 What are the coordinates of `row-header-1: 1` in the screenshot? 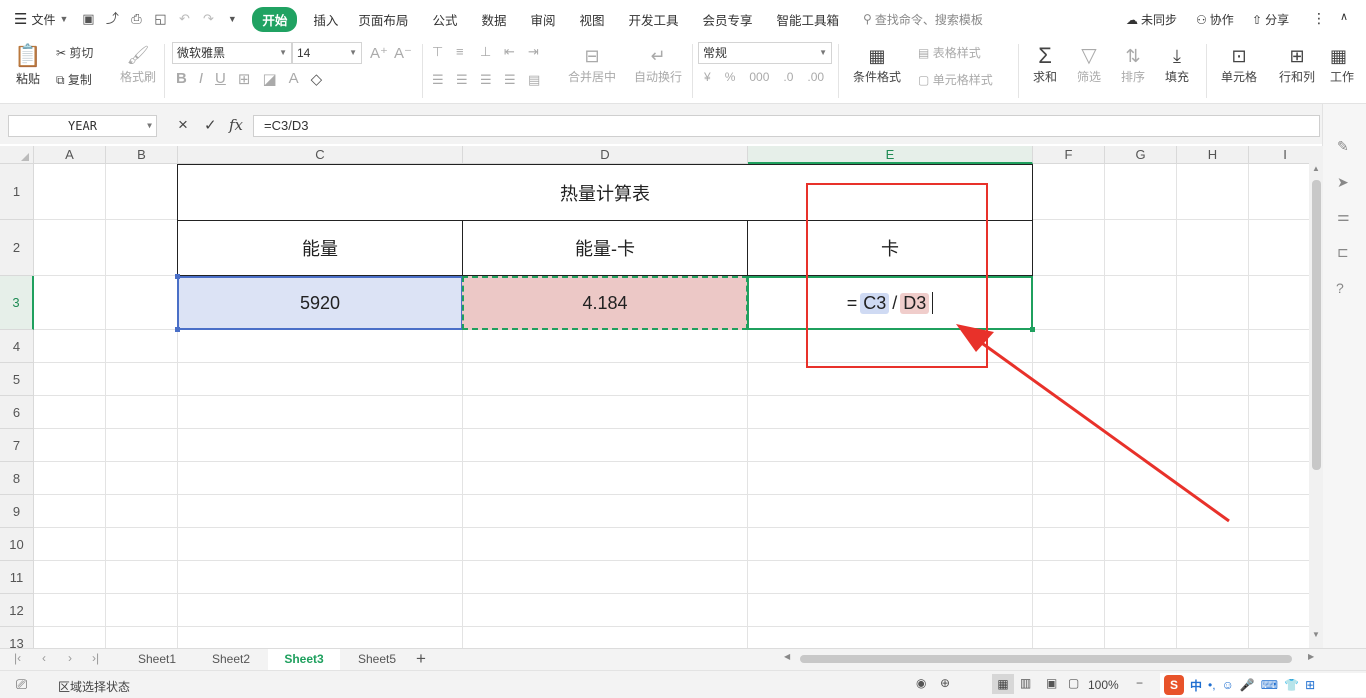 It's located at (17, 192).